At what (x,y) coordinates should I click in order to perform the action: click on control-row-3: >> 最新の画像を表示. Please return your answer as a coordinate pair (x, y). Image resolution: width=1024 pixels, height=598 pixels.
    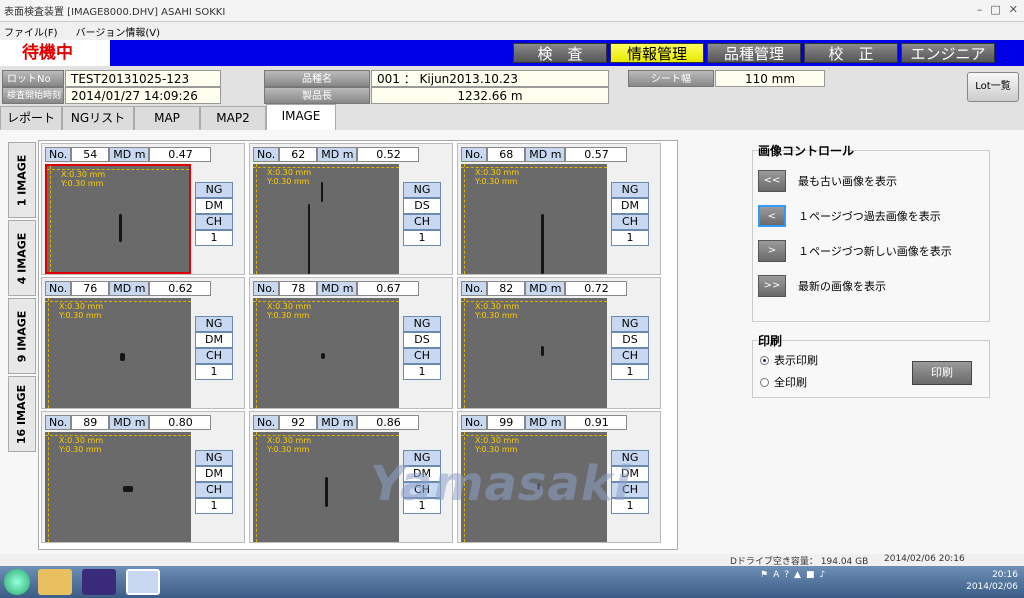
    Looking at the image, I should click on (822, 286).